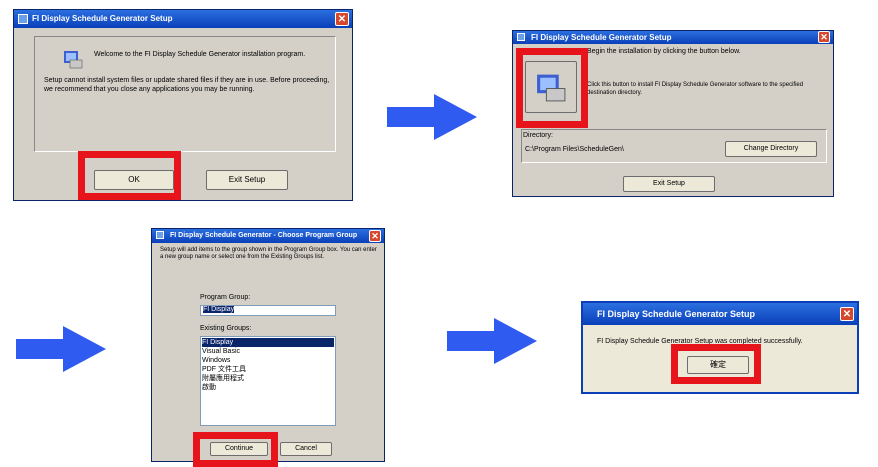 This screenshot has width=878, height=467. Describe the element at coordinates (235, 449) in the screenshot. I see `highlight-continue` at that location.